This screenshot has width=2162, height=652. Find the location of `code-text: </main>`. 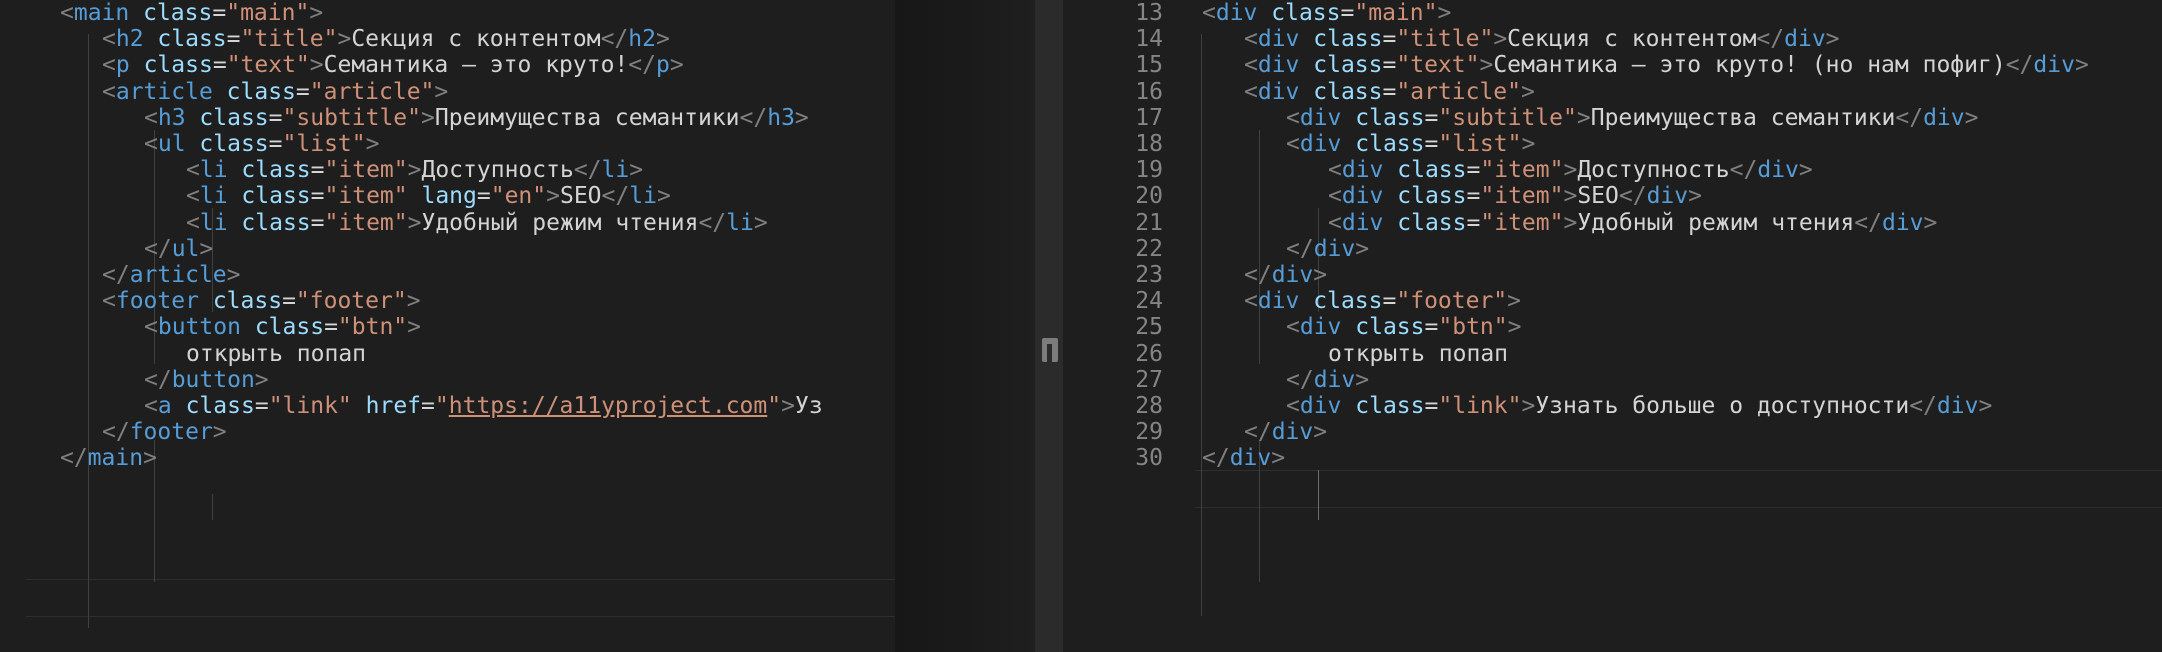

code-text: </main> is located at coordinates (108, 458).